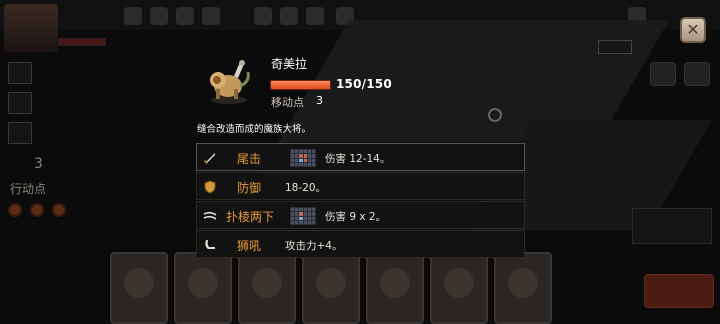  I want to click on menu-button, so click(697, 74).